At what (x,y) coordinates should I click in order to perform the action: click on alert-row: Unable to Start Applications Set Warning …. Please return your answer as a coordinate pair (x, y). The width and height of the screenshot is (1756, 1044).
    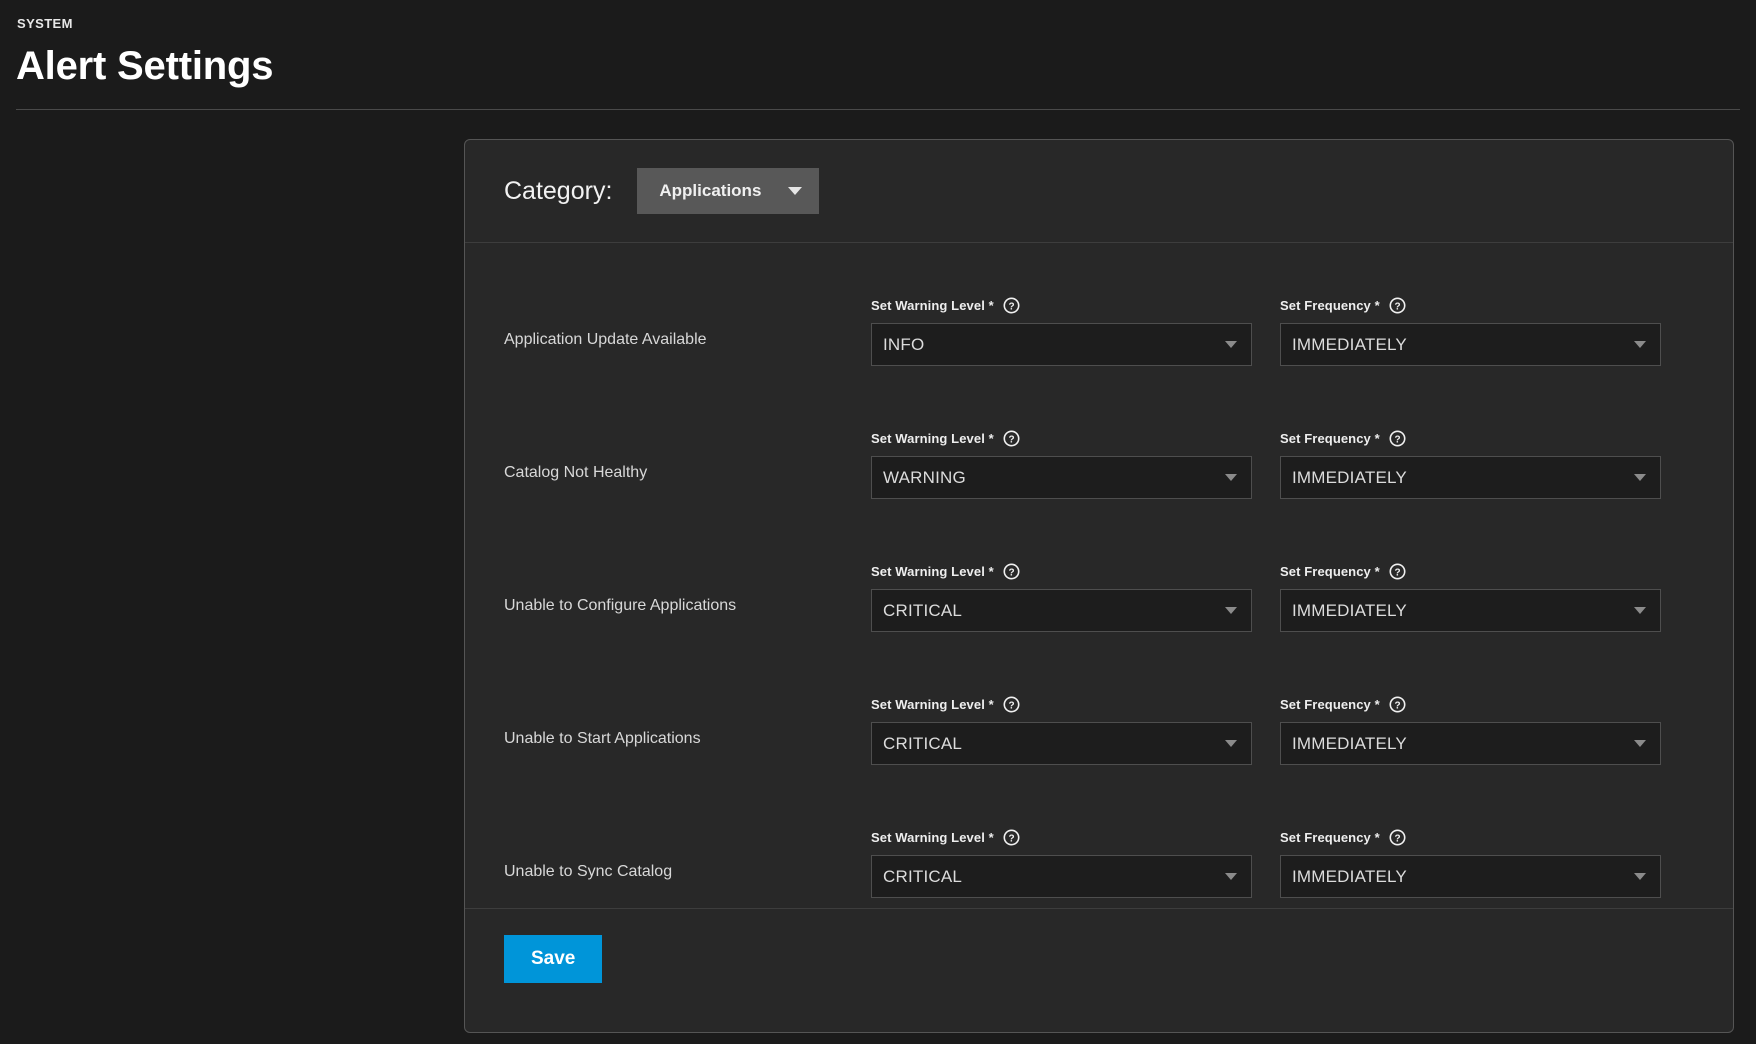
    Looking at the image, I should click on (1099, 708).